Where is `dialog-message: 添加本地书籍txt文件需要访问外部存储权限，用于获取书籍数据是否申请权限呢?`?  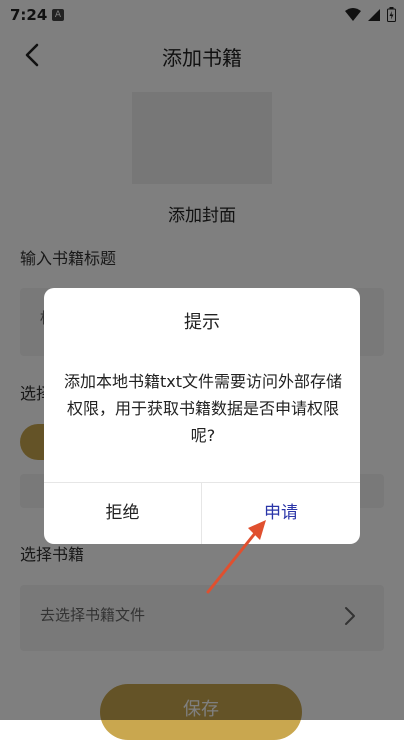 dialog-message: 添加本地书籍txt文件需要访问外部存储权限，用于获取书籍数据是否申请权限呢? is located at coordinates (203, 408).